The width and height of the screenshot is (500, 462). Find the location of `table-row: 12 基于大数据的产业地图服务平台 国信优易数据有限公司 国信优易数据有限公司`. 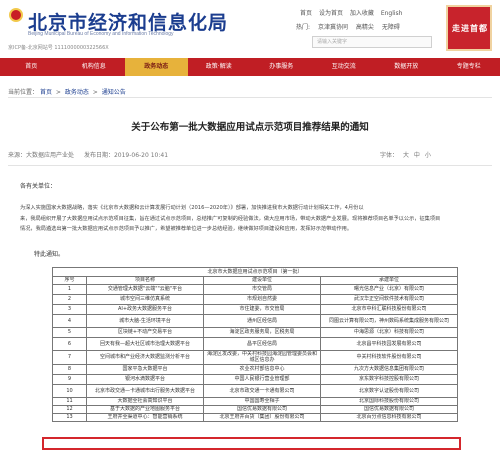

table-row: 12 基于大数据的产业地图服务平台 国信优易数据有限公司 国信优易数据有限公司 is located at coordinates (255, 409).